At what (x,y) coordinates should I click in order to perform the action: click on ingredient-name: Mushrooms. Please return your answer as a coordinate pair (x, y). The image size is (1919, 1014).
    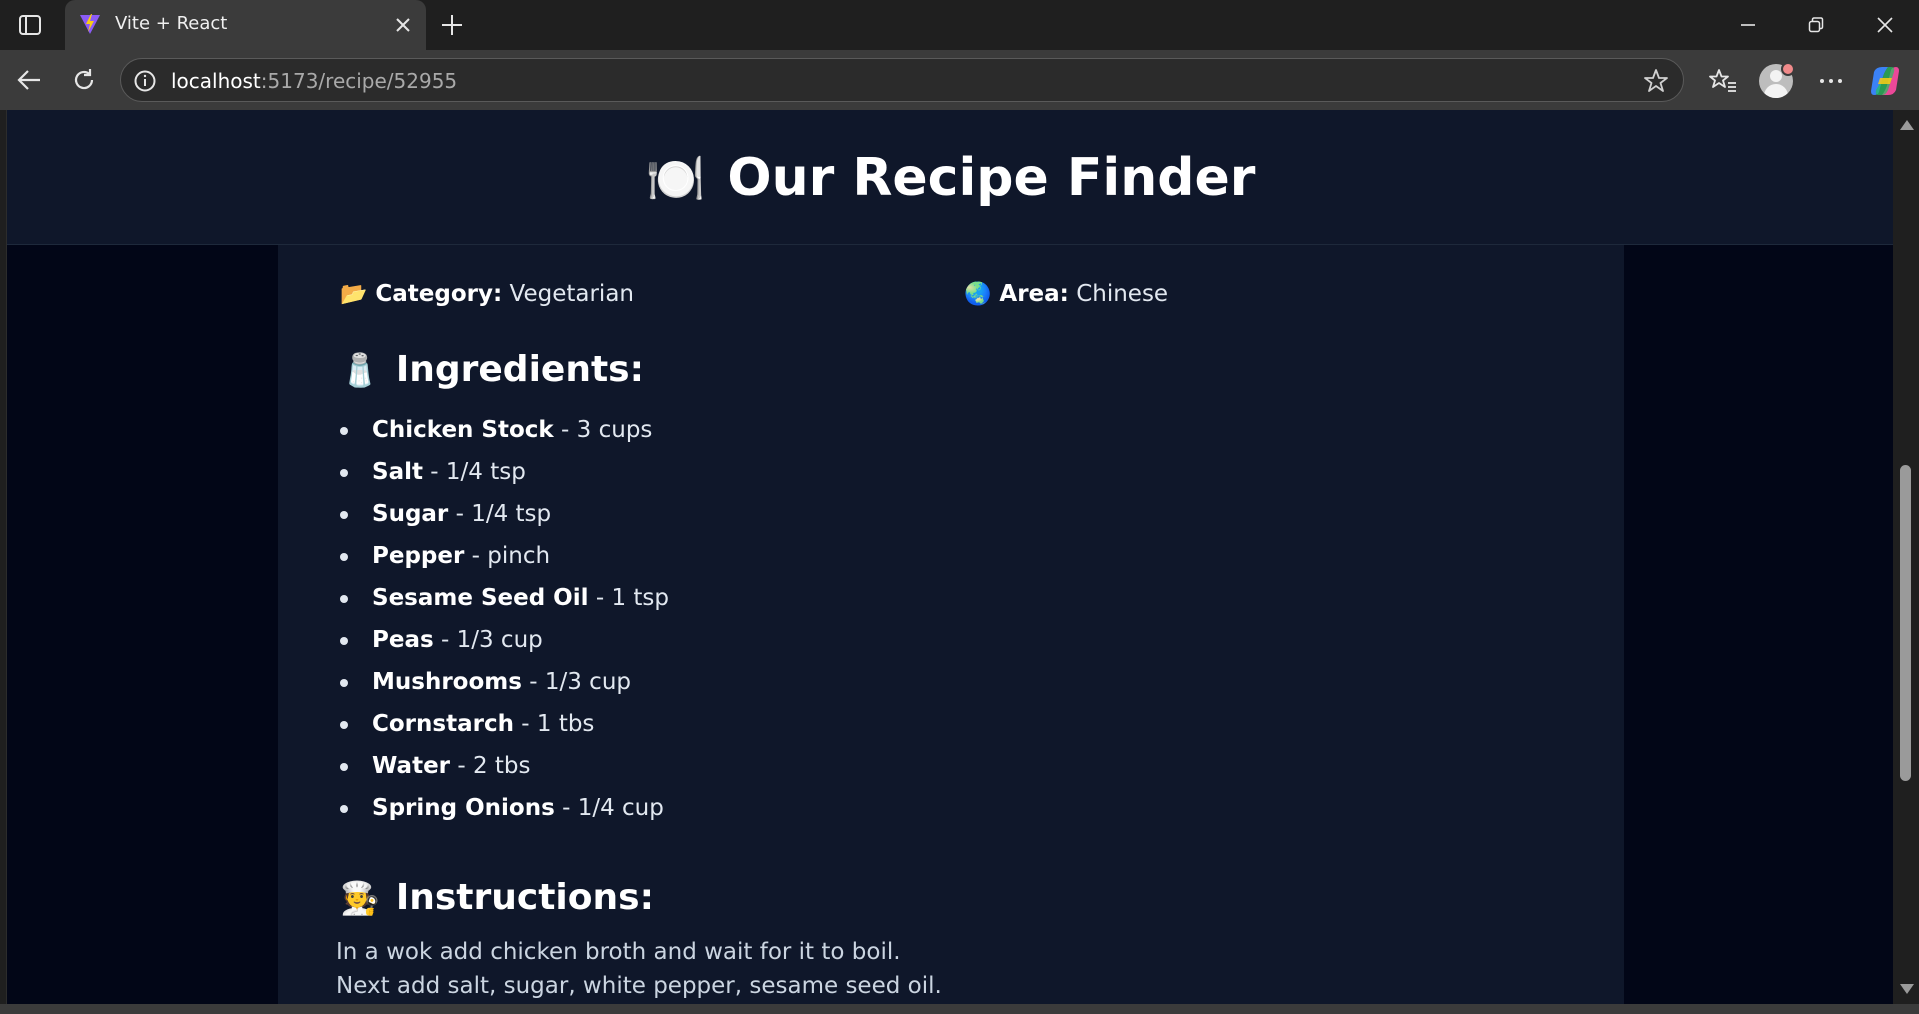
    Looking at the image, I should click on (447, 682).